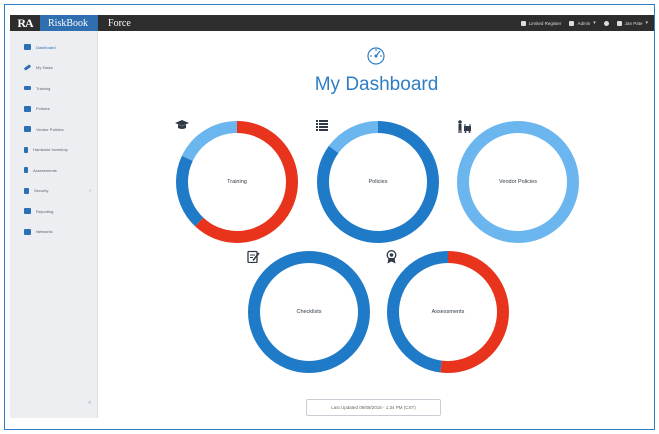  I want to click on sidebar-item-hardware-inventory: Hardware Inventory, so click(53, 150).